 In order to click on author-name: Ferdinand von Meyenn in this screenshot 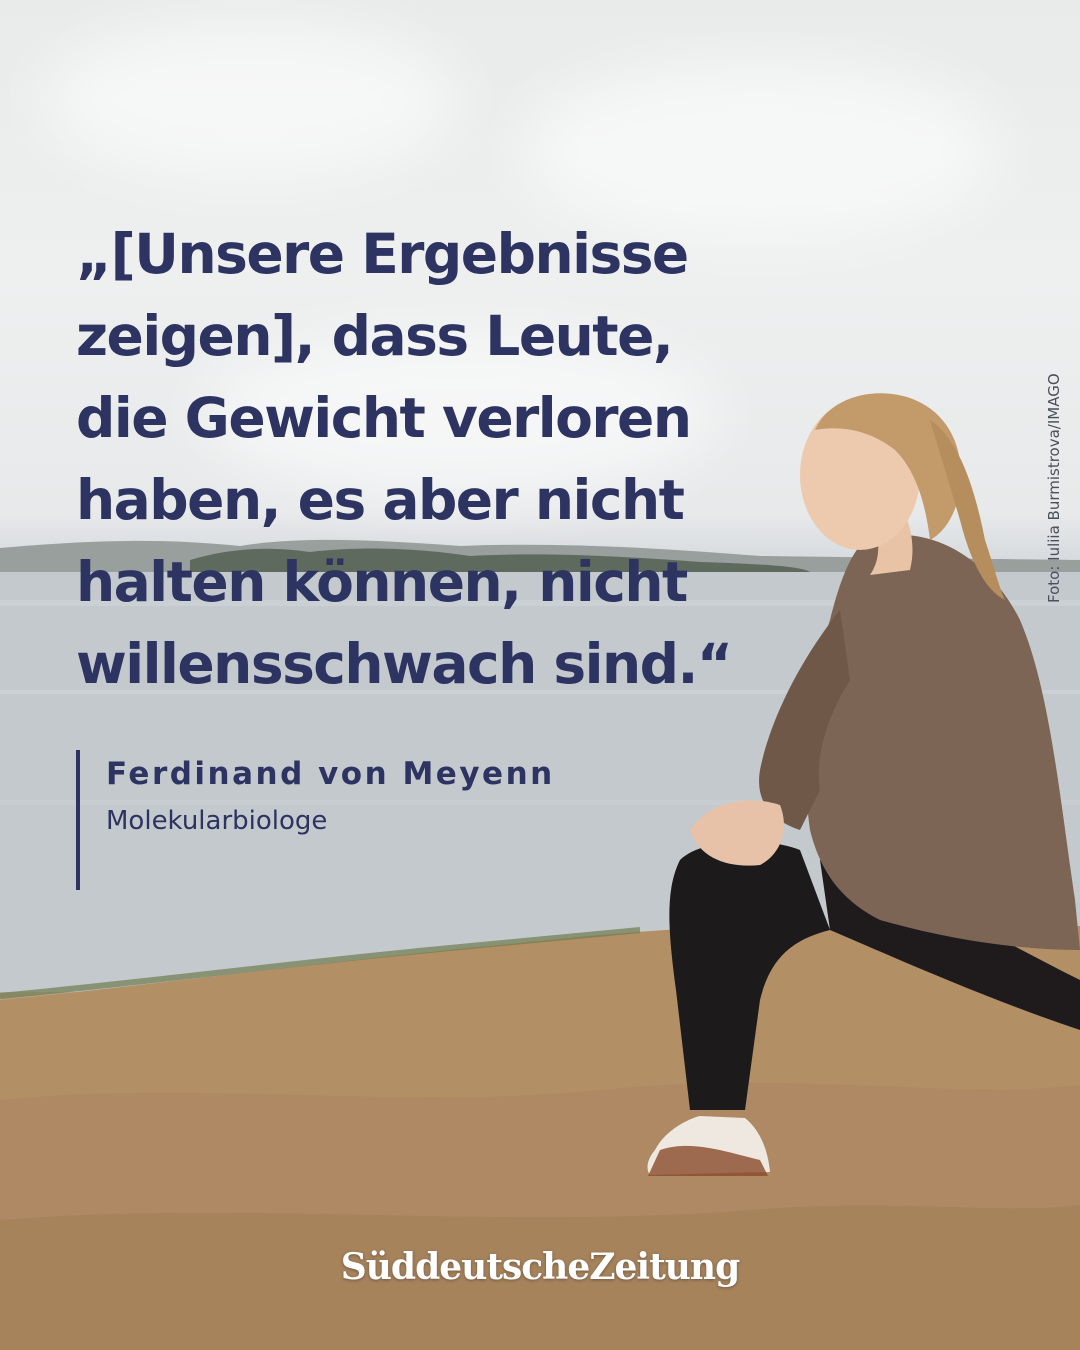, I will do `click(330, 774)`.